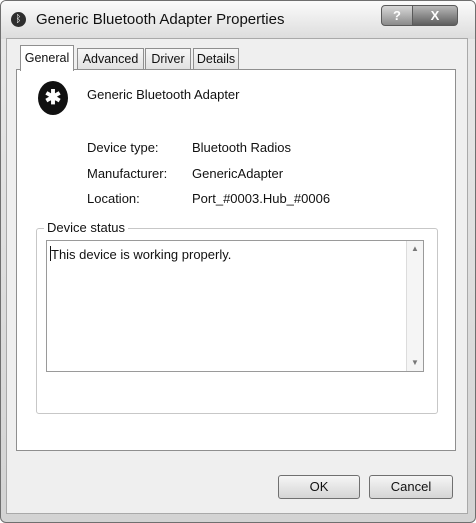 The image size is (476, 523). What do you see at coordinates (160, 19) in the screenshot?
I see `window-title: Generic Bluetooth Adapter Properties` at bounding box center [160, 19].